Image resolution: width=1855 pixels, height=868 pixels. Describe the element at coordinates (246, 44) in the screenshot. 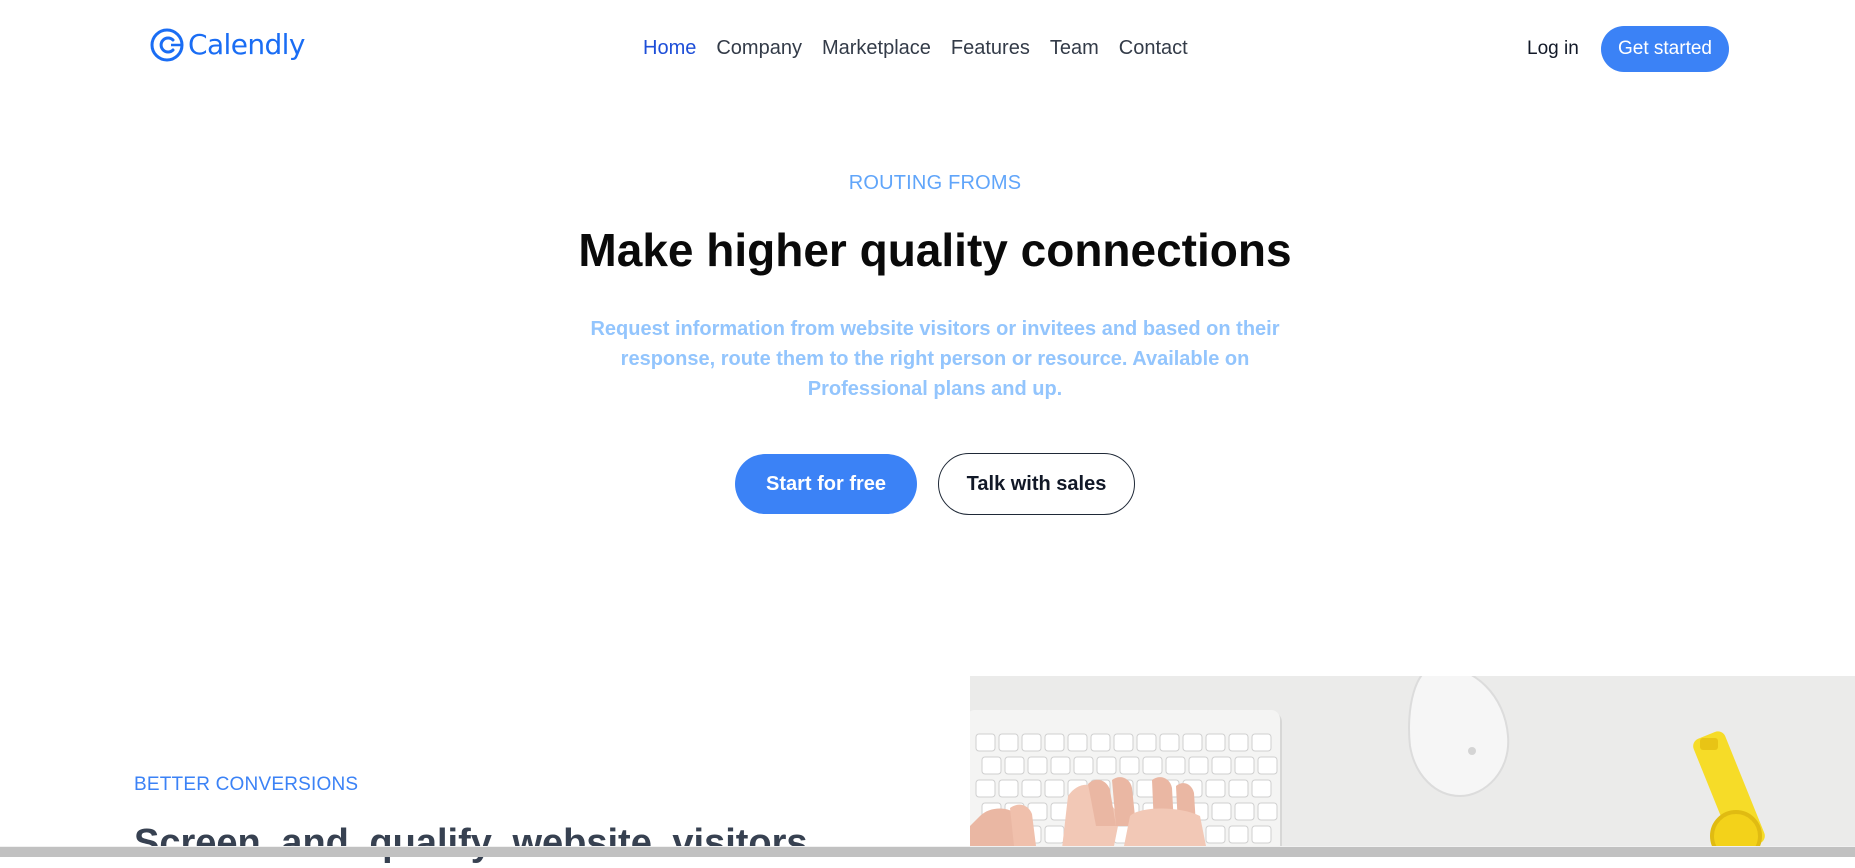

I see `brand-name: Calendly` at that location.